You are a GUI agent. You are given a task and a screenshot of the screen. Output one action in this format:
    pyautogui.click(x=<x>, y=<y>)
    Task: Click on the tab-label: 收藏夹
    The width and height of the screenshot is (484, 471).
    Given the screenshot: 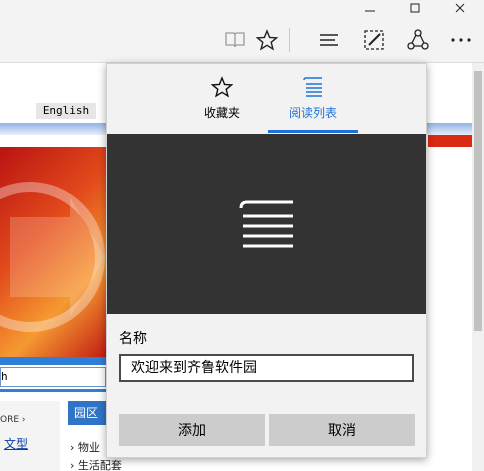 What is the action you would take?
    pyautogui.click(x=221, y=113)
    